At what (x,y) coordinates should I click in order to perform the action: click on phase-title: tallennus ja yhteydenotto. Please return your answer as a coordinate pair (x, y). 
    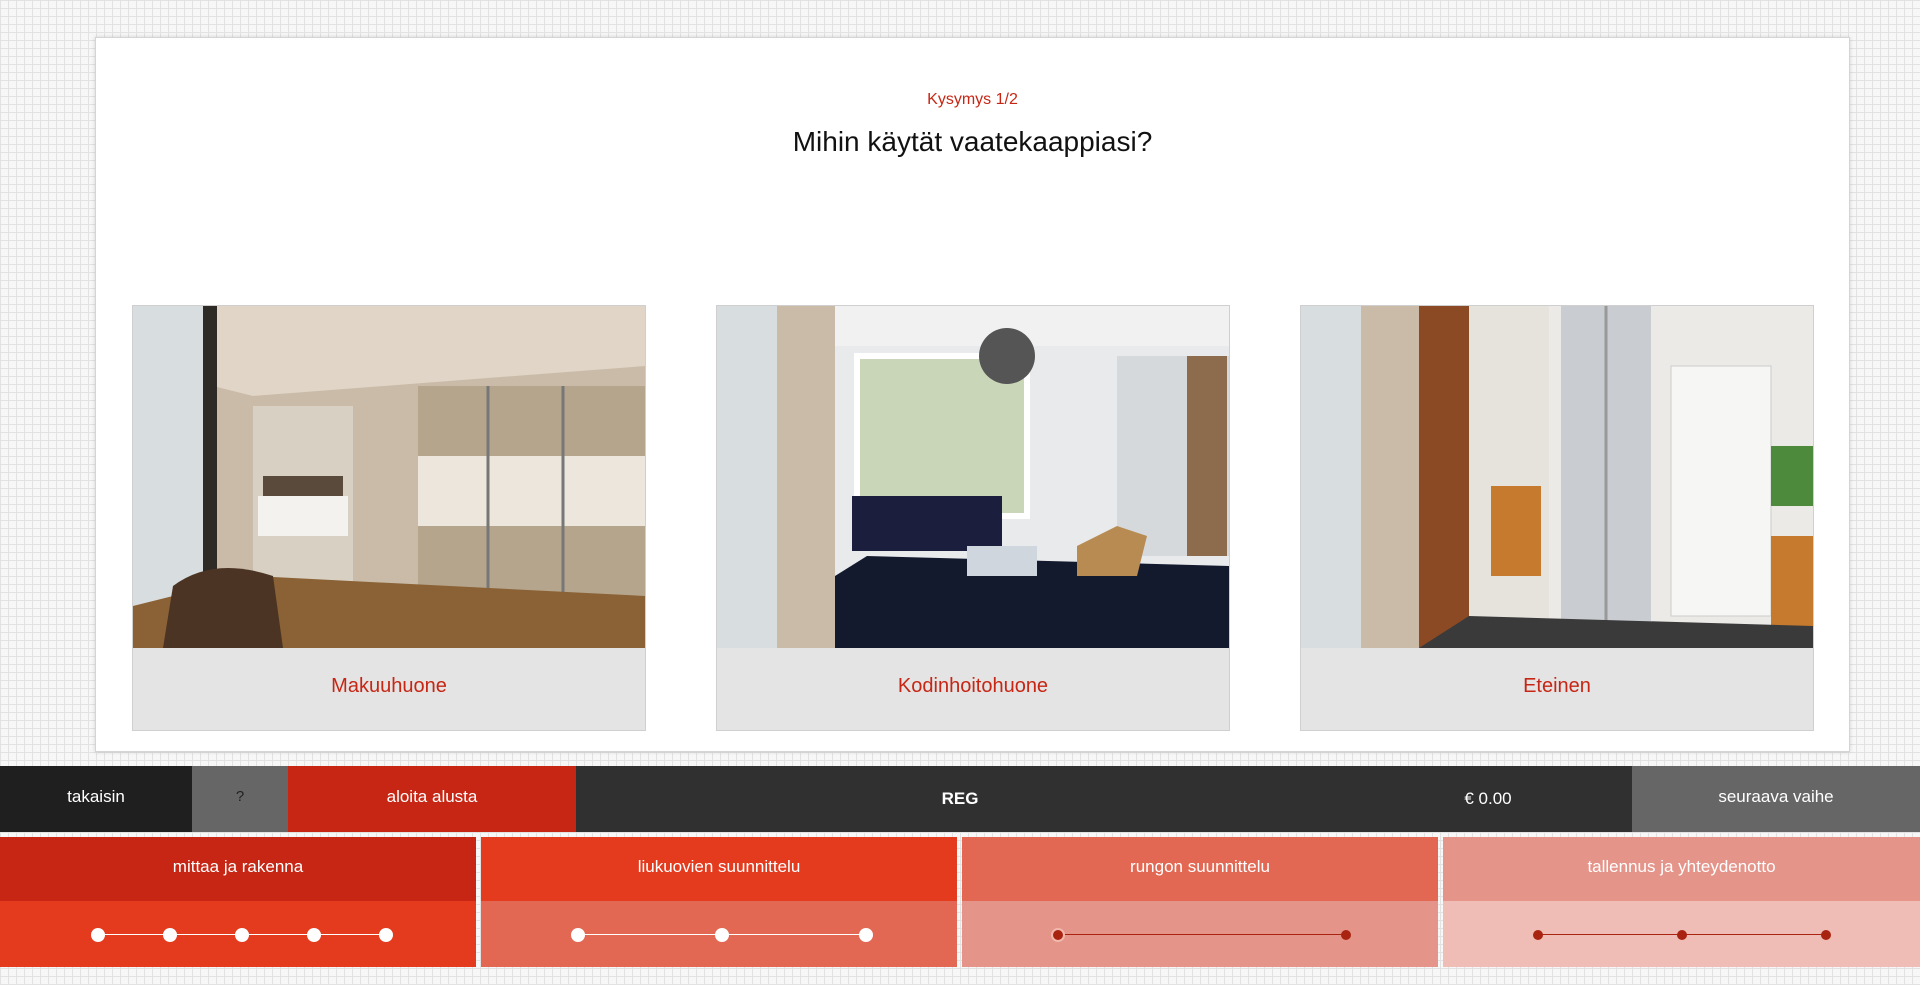
    Looking at the image, I should click on (1681, 869).